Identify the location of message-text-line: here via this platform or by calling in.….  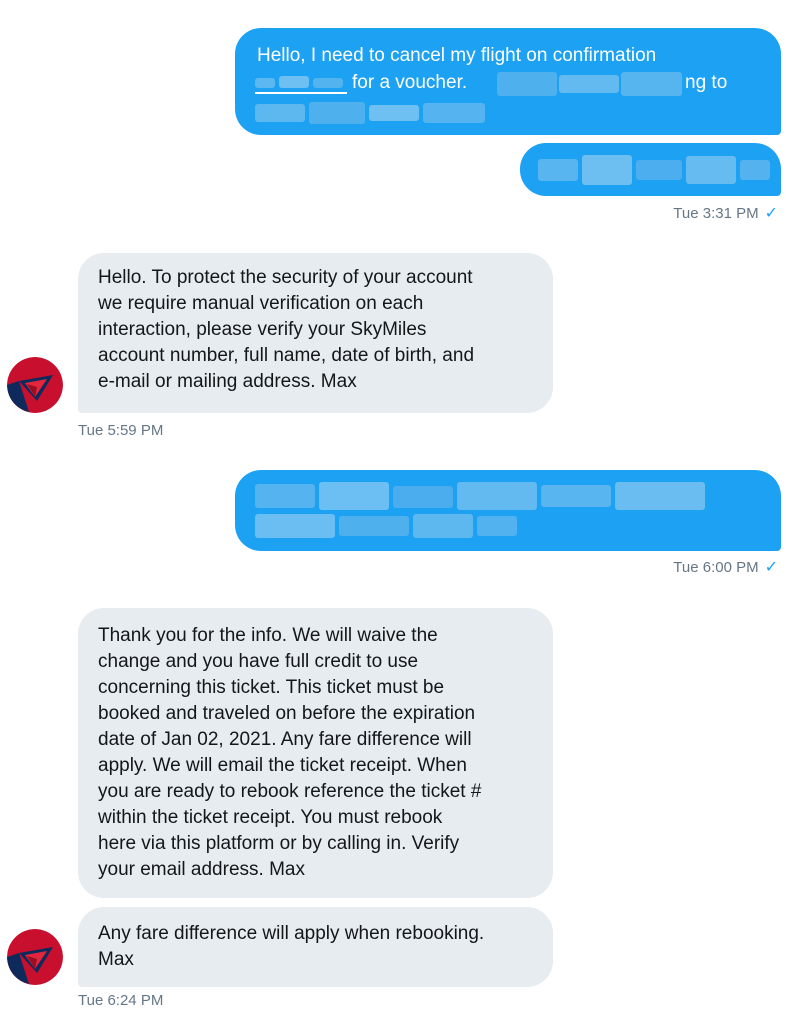
(279, 843).